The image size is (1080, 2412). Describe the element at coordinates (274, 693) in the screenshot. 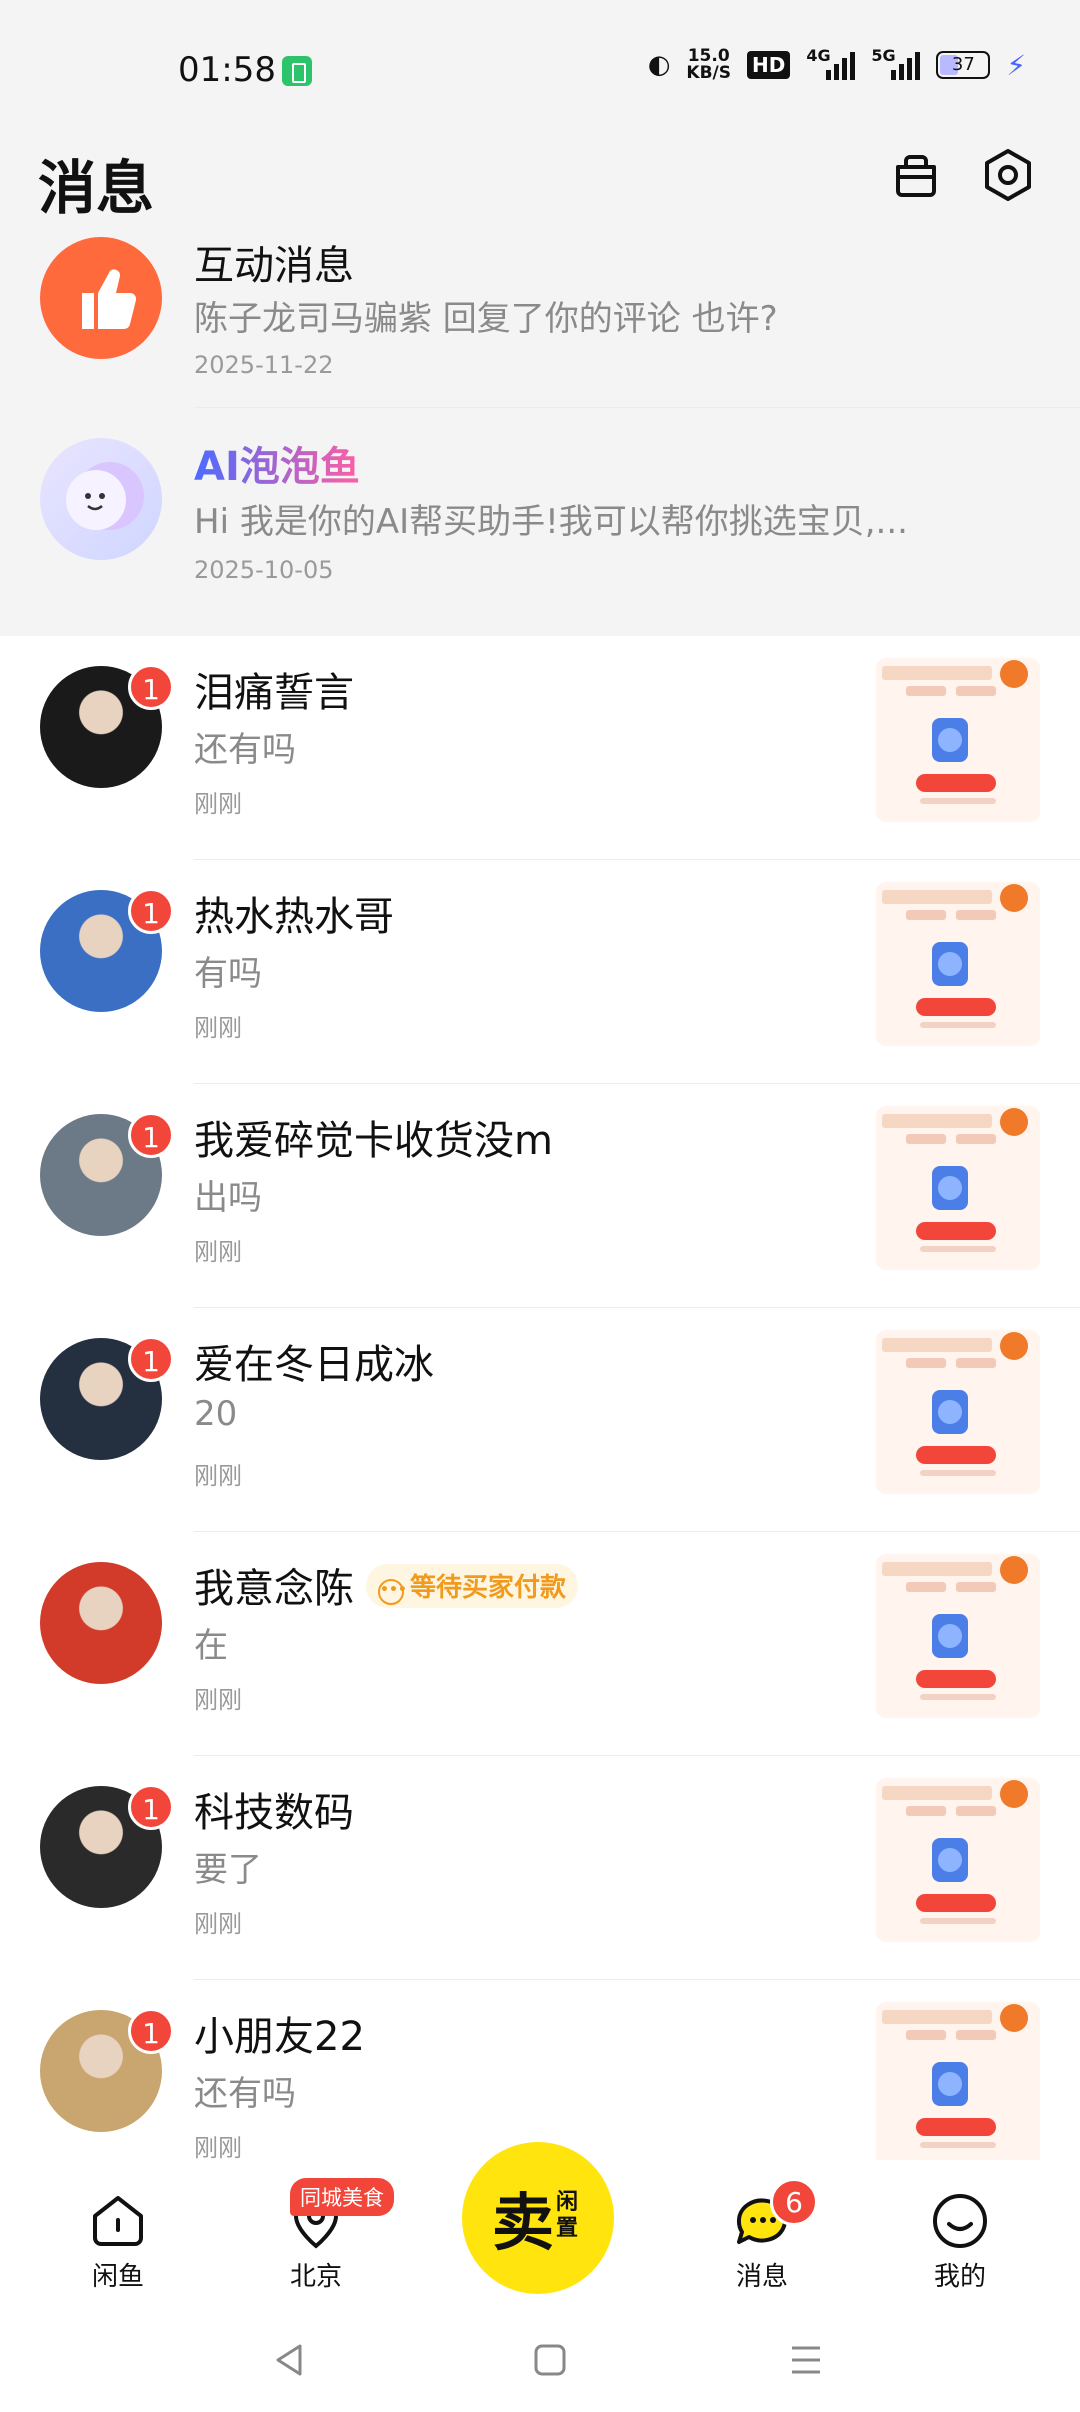

I see `contact-name: 泪痛誓言` at that location.